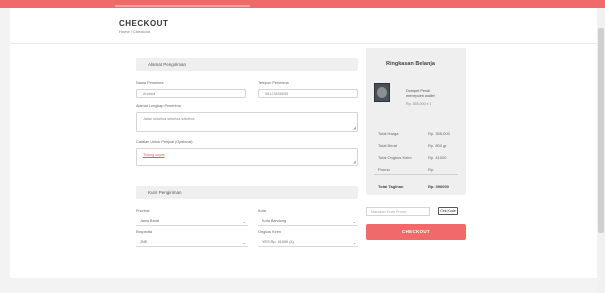 The height and width of the screenshot is (293, 605). I want to click on product-price: Rp. 355,000 x 1, so click(419, 104).